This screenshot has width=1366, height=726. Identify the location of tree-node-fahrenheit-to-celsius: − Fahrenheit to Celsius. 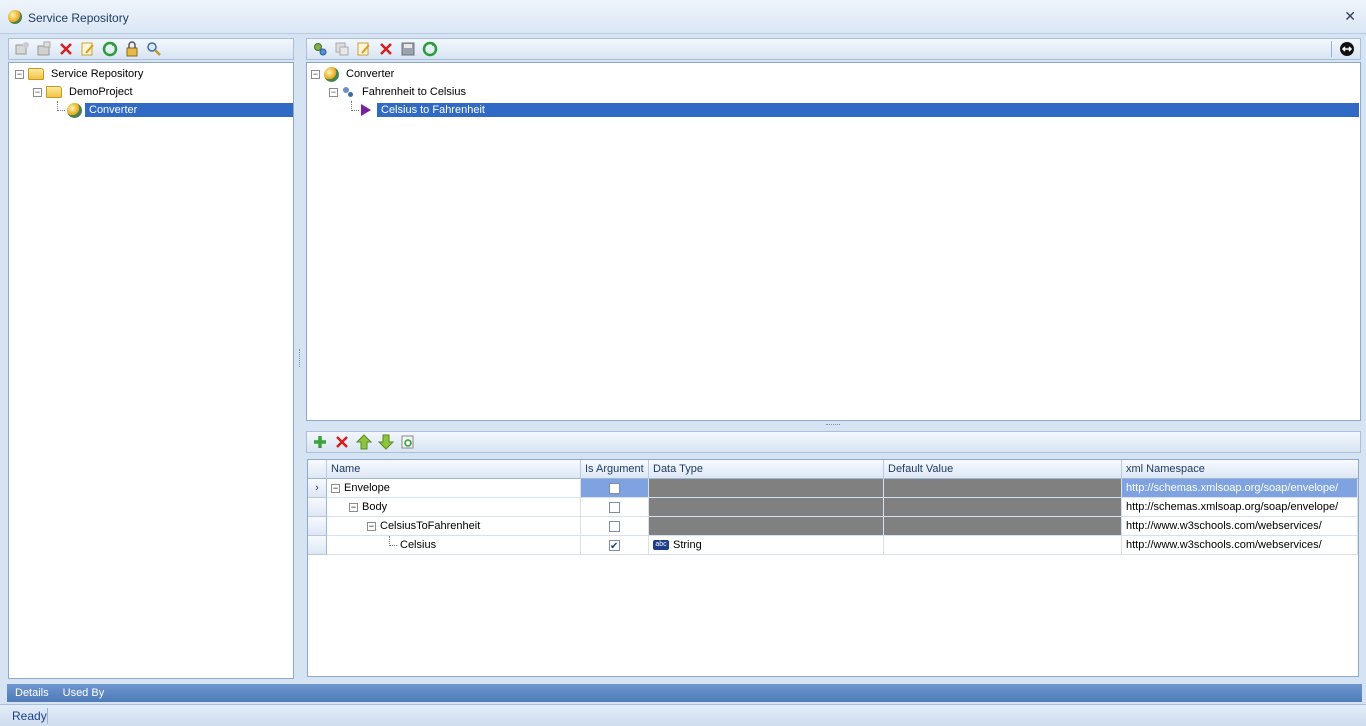
(399, 92).